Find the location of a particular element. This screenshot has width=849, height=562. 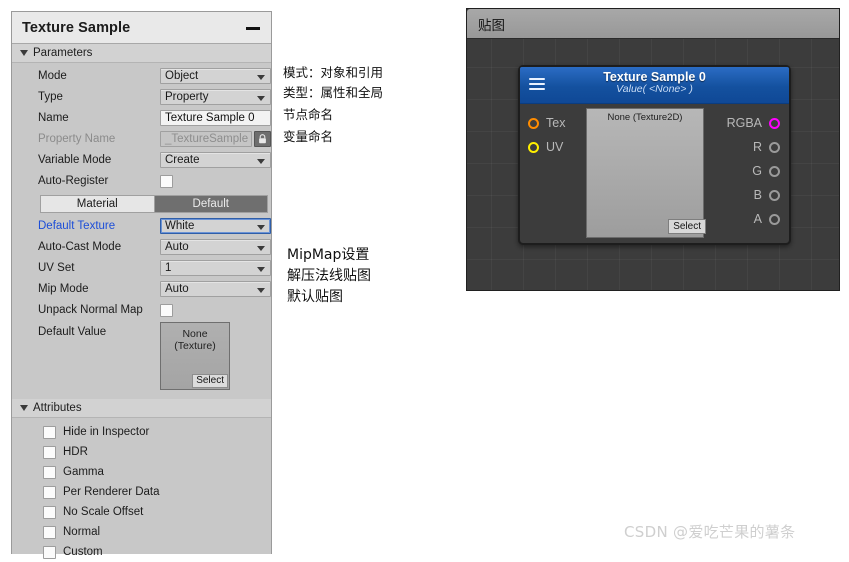

output-port-g: G is located at coordinates (753, 171).